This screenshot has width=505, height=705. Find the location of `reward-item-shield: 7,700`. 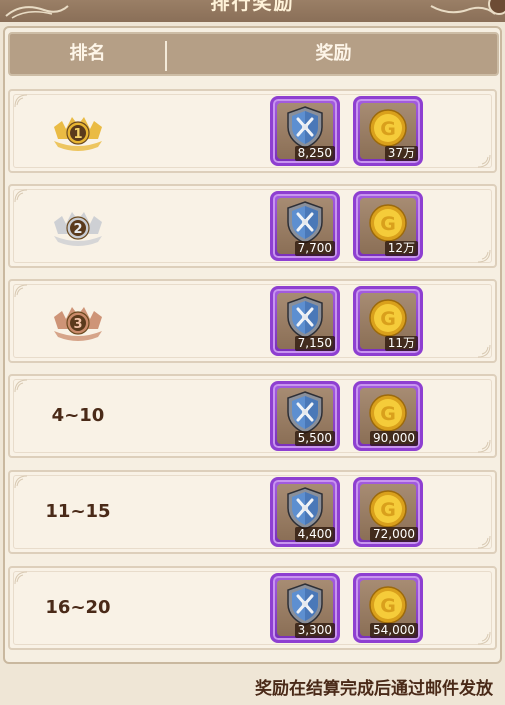

reward-item-shield: 7,700 is located at coordinates (305, 226).